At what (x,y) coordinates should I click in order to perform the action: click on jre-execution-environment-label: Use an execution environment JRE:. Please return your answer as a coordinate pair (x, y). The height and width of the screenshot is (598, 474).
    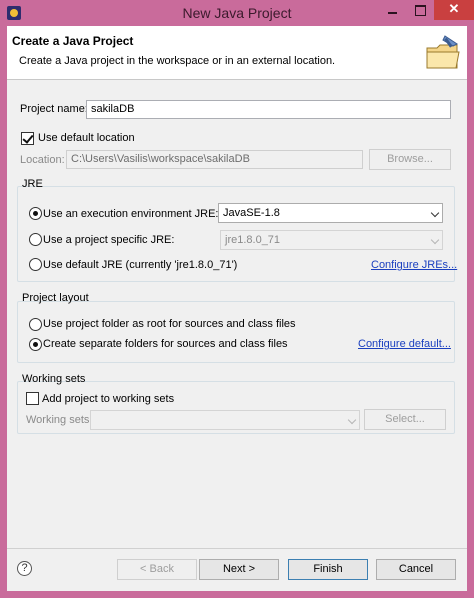
    Looking at the image, I should click on (131, 214).